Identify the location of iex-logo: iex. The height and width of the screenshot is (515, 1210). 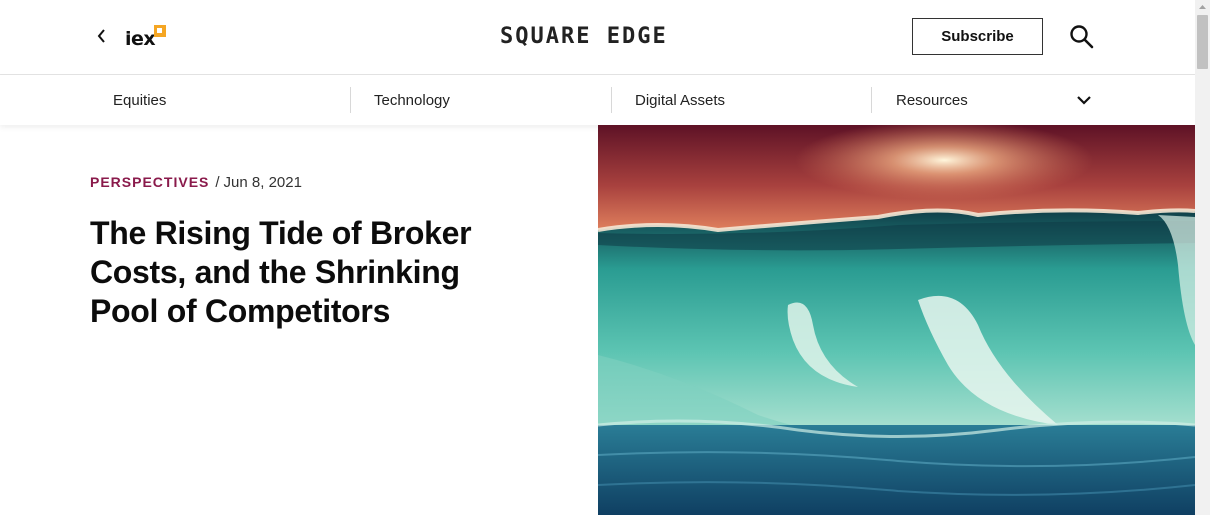
(145, 37).